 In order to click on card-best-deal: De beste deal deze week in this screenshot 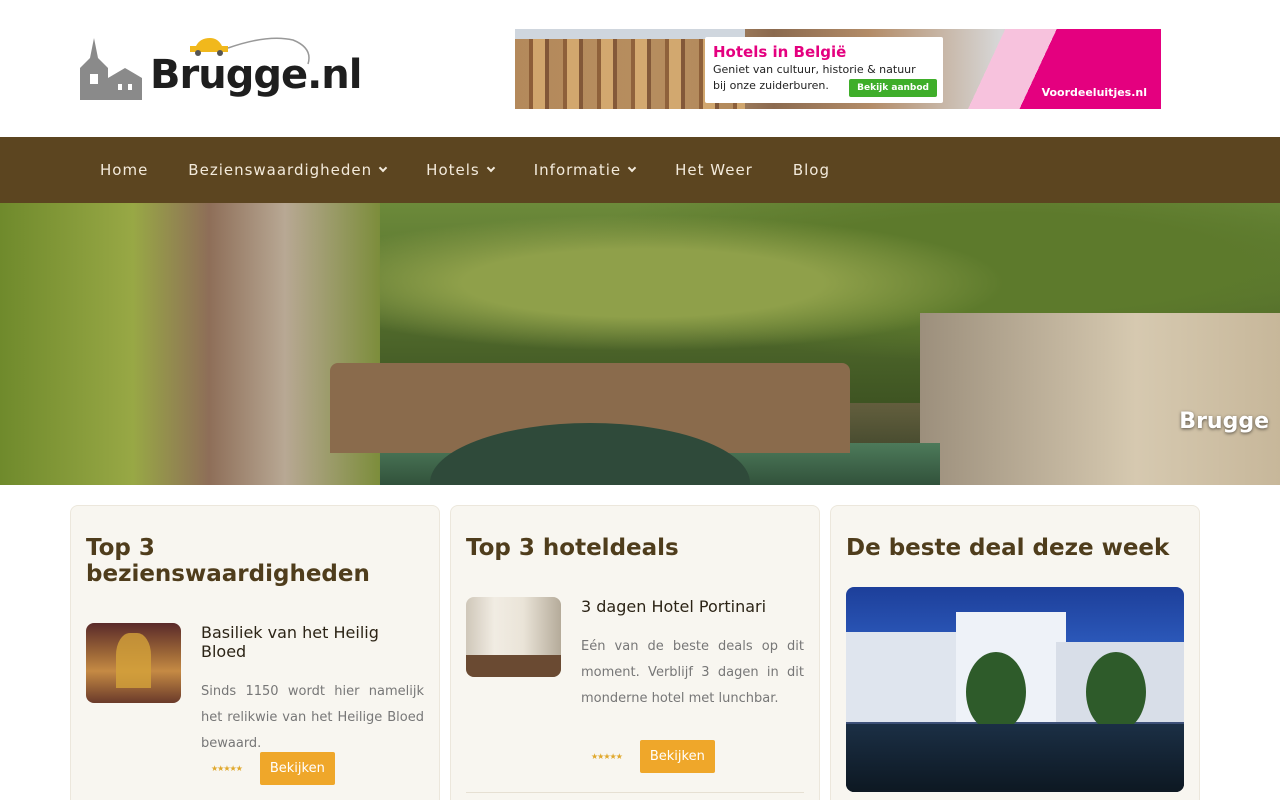, I will do `click(1015, 652)`.